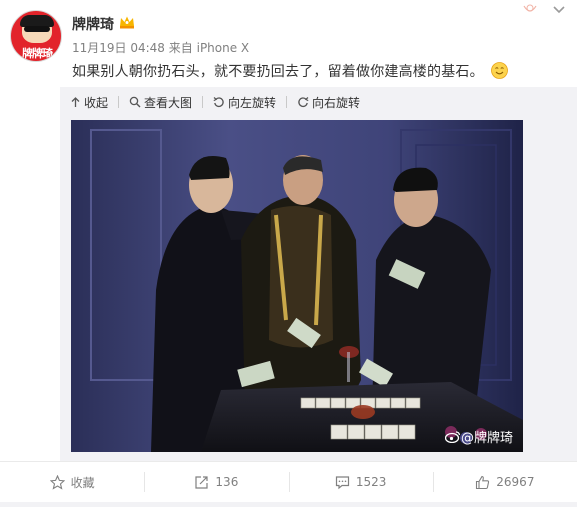  I want to click on favorite-label: 收藏, so click(82, 482).